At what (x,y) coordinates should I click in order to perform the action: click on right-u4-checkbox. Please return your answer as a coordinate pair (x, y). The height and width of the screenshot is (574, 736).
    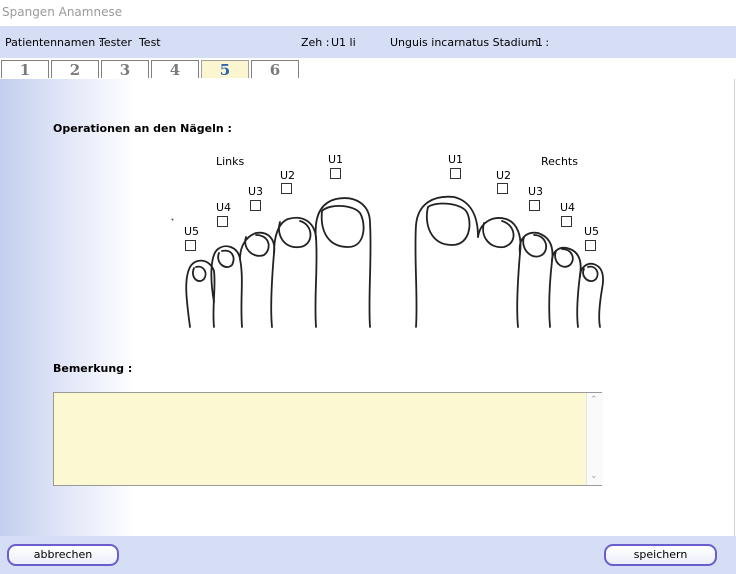
    Looking at the image, I should click on (566, 221).